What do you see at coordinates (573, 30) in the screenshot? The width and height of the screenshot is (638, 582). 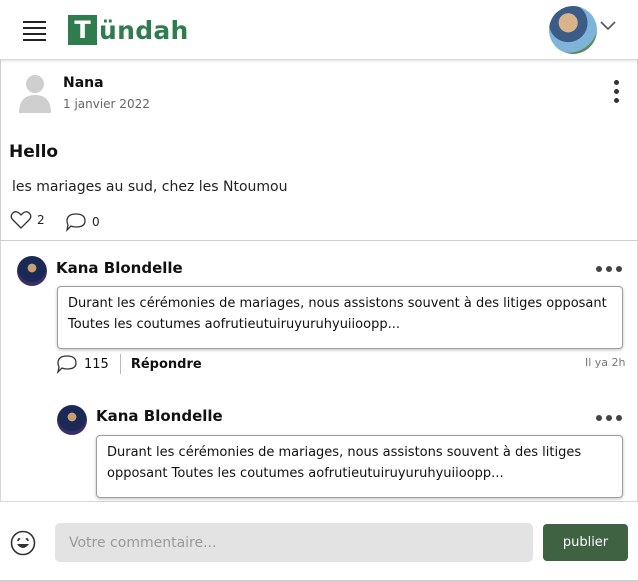 I see `user-avatar` at bounding box center [573, 30].